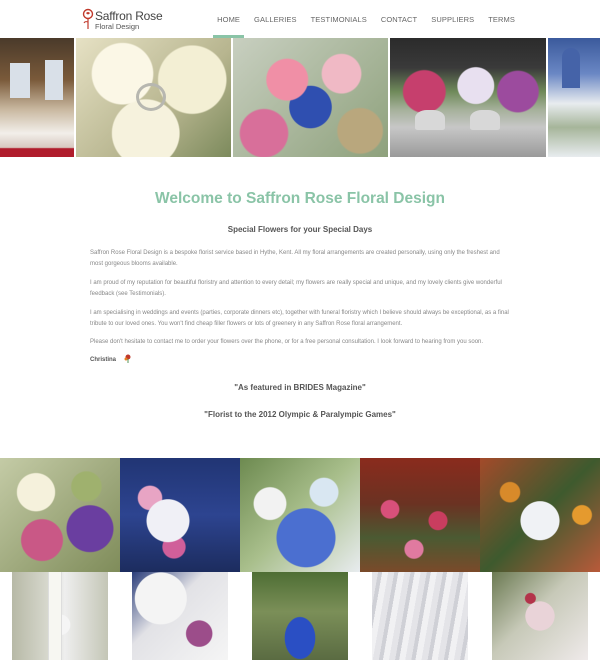 This screenshot has width=600, height=660. Describe the element at coordinates (452, 19) in the screenshot. I see `nav-suppliers: SUPPLIERS` at that location.